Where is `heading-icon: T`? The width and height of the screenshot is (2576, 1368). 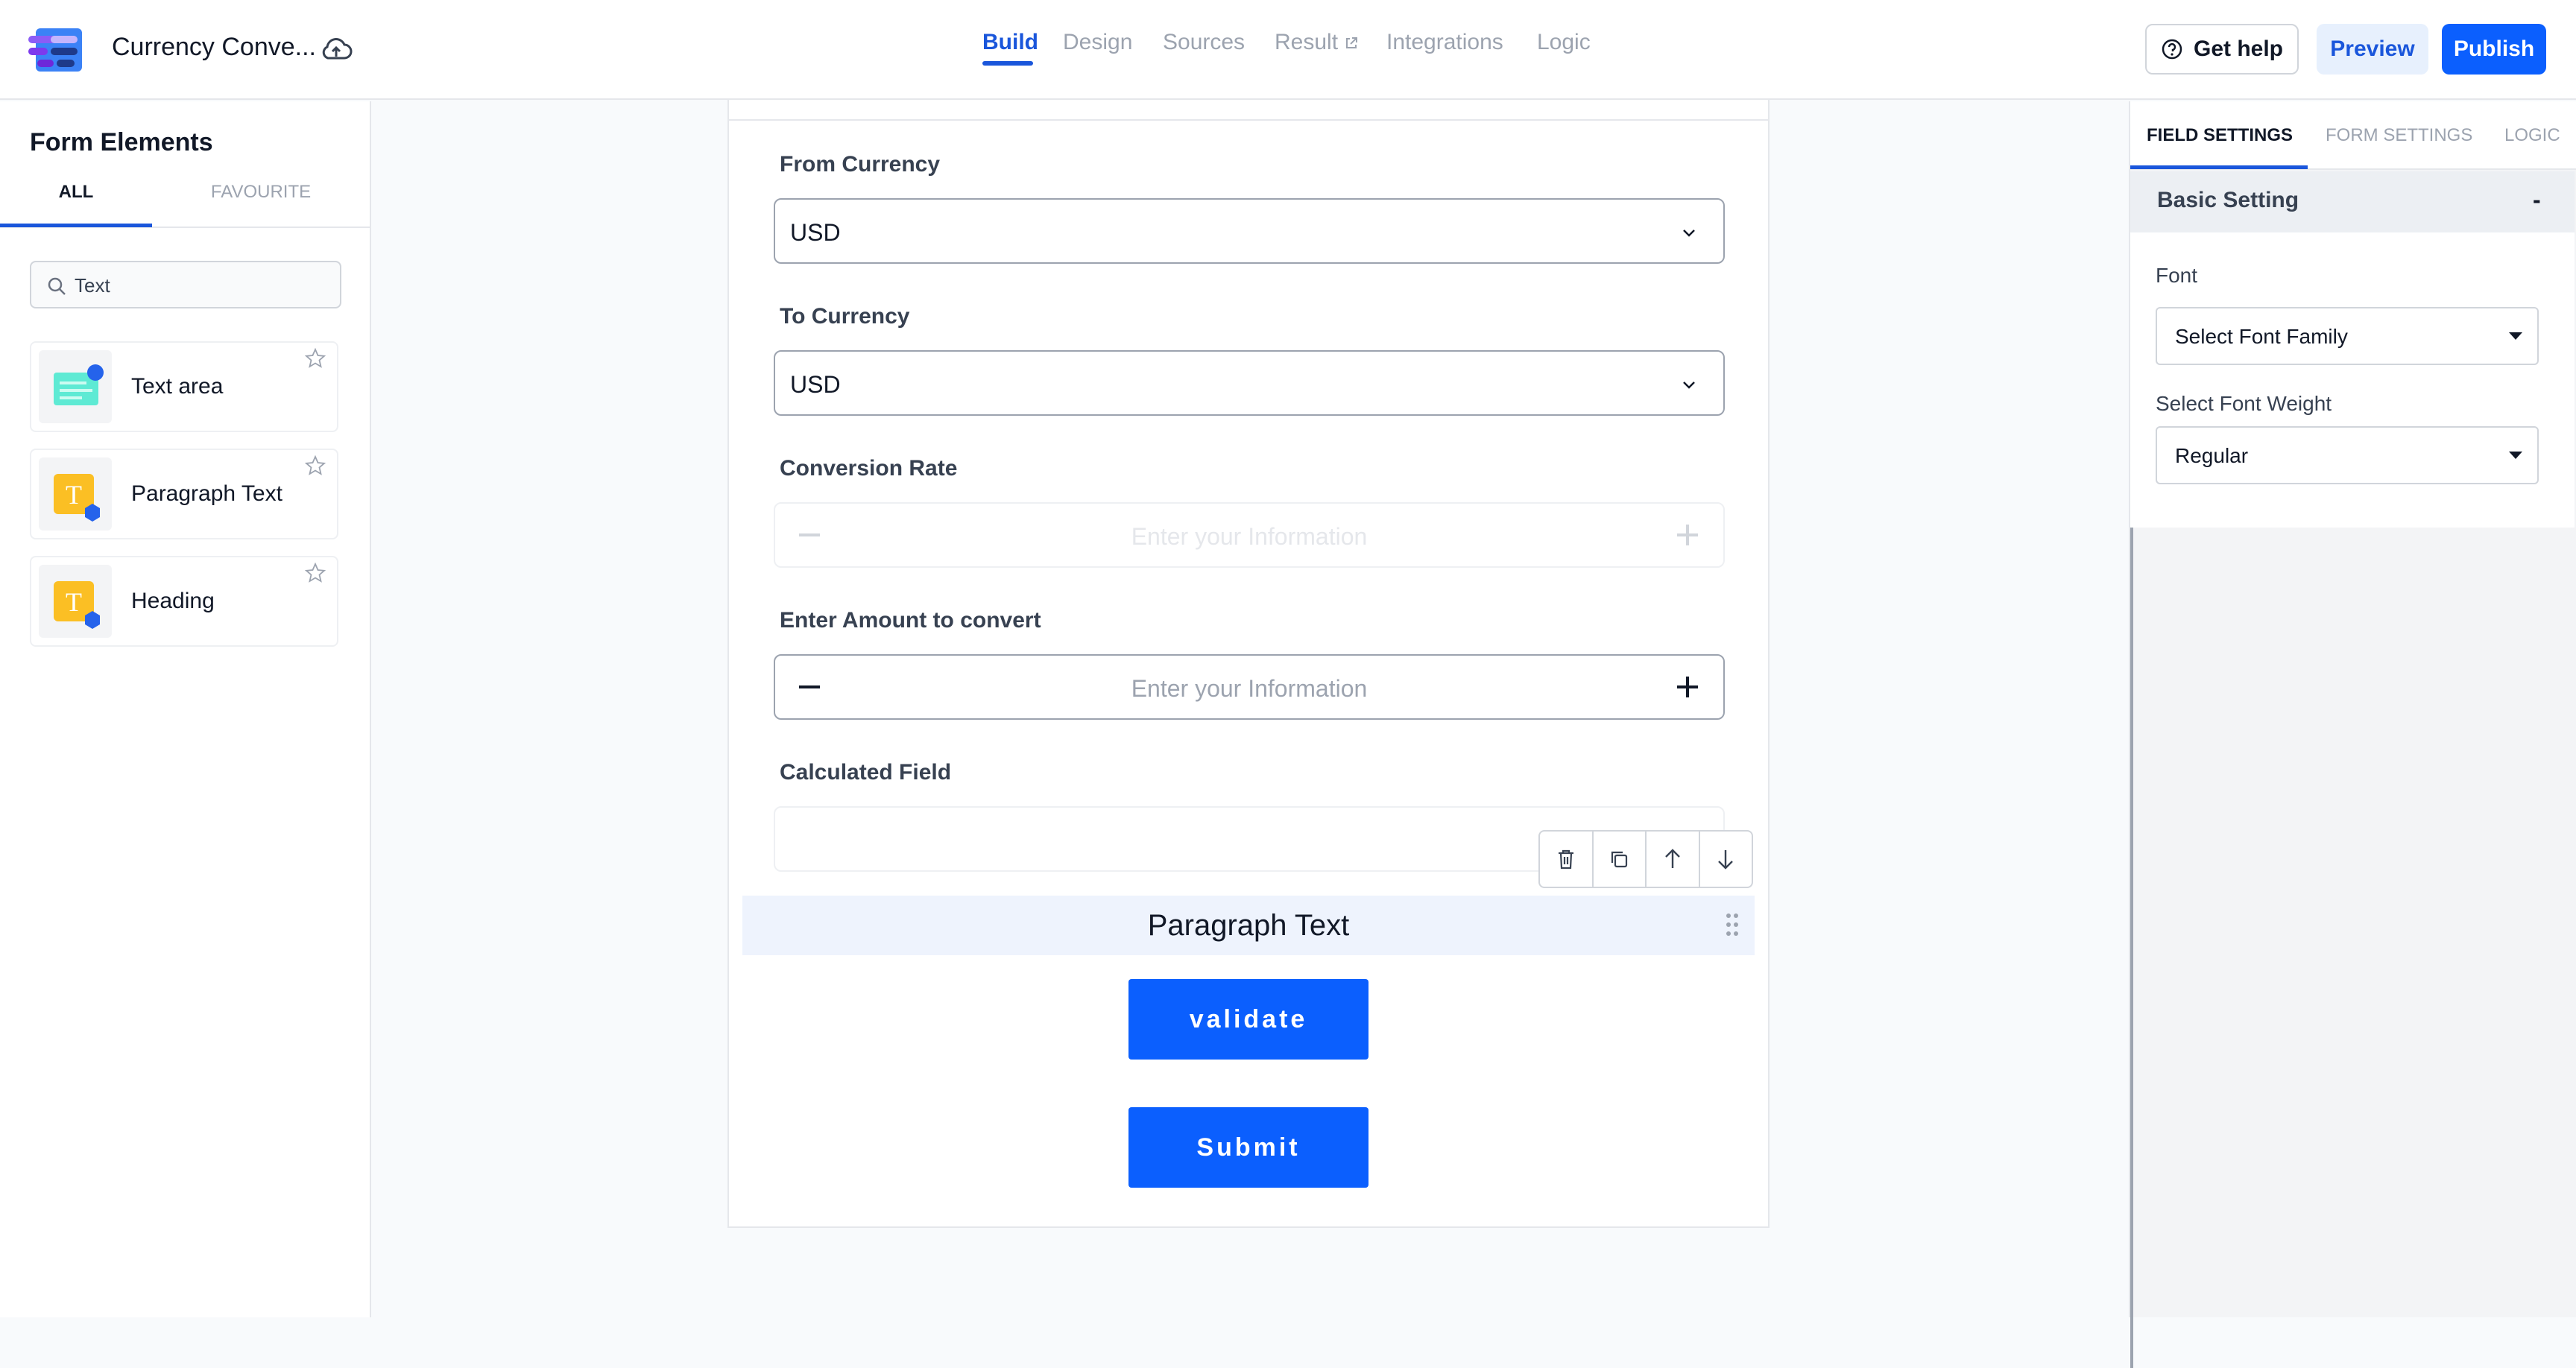
heading-icon: T is located at coordinates (75, 601).